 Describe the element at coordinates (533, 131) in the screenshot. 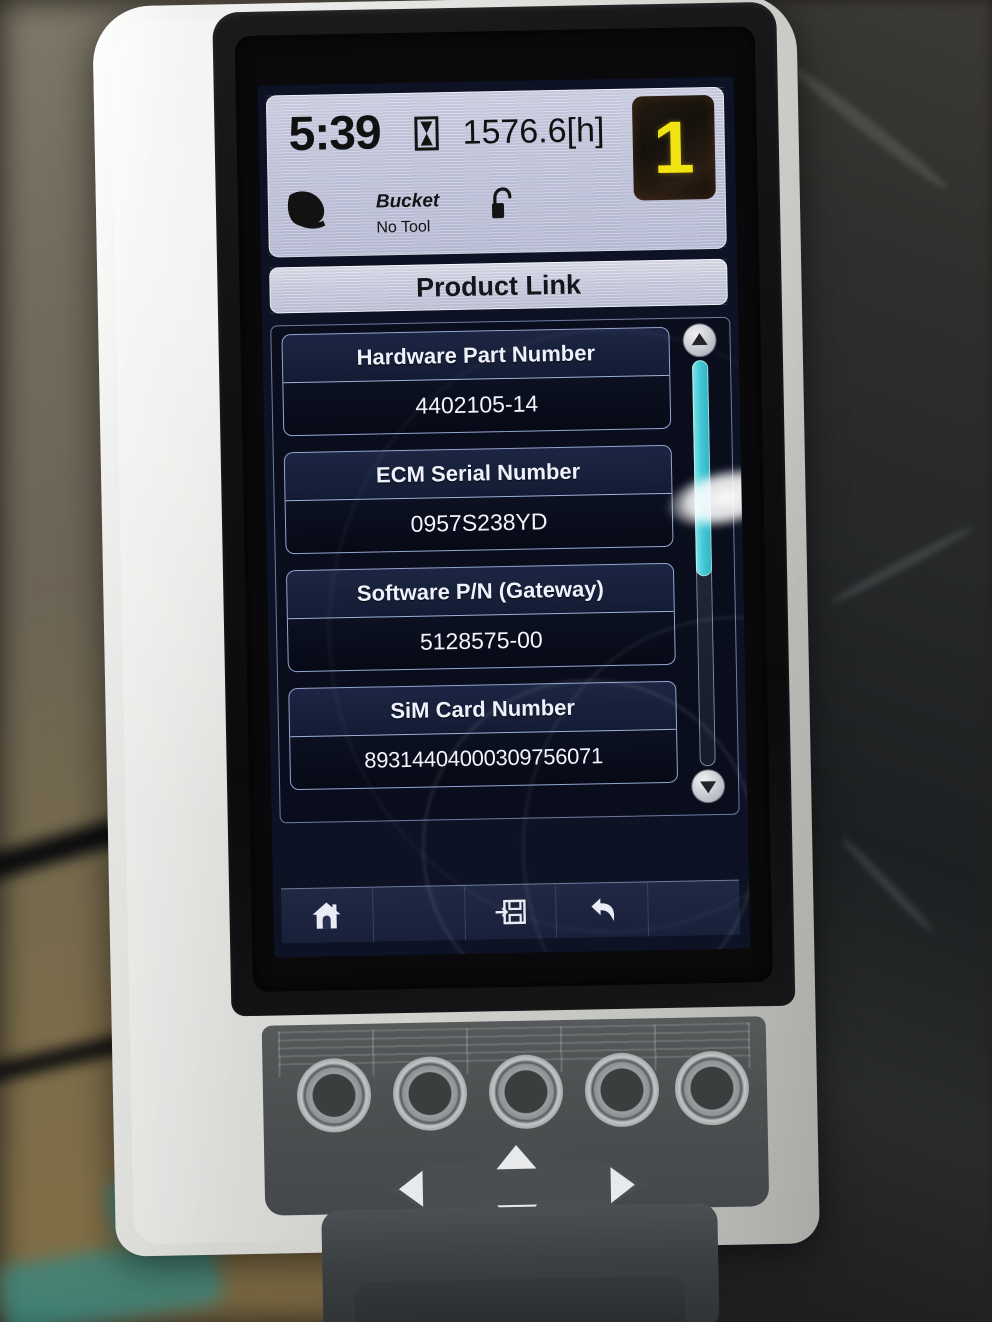

I see `service-meter-hours: 1576.6[h]` at that location.